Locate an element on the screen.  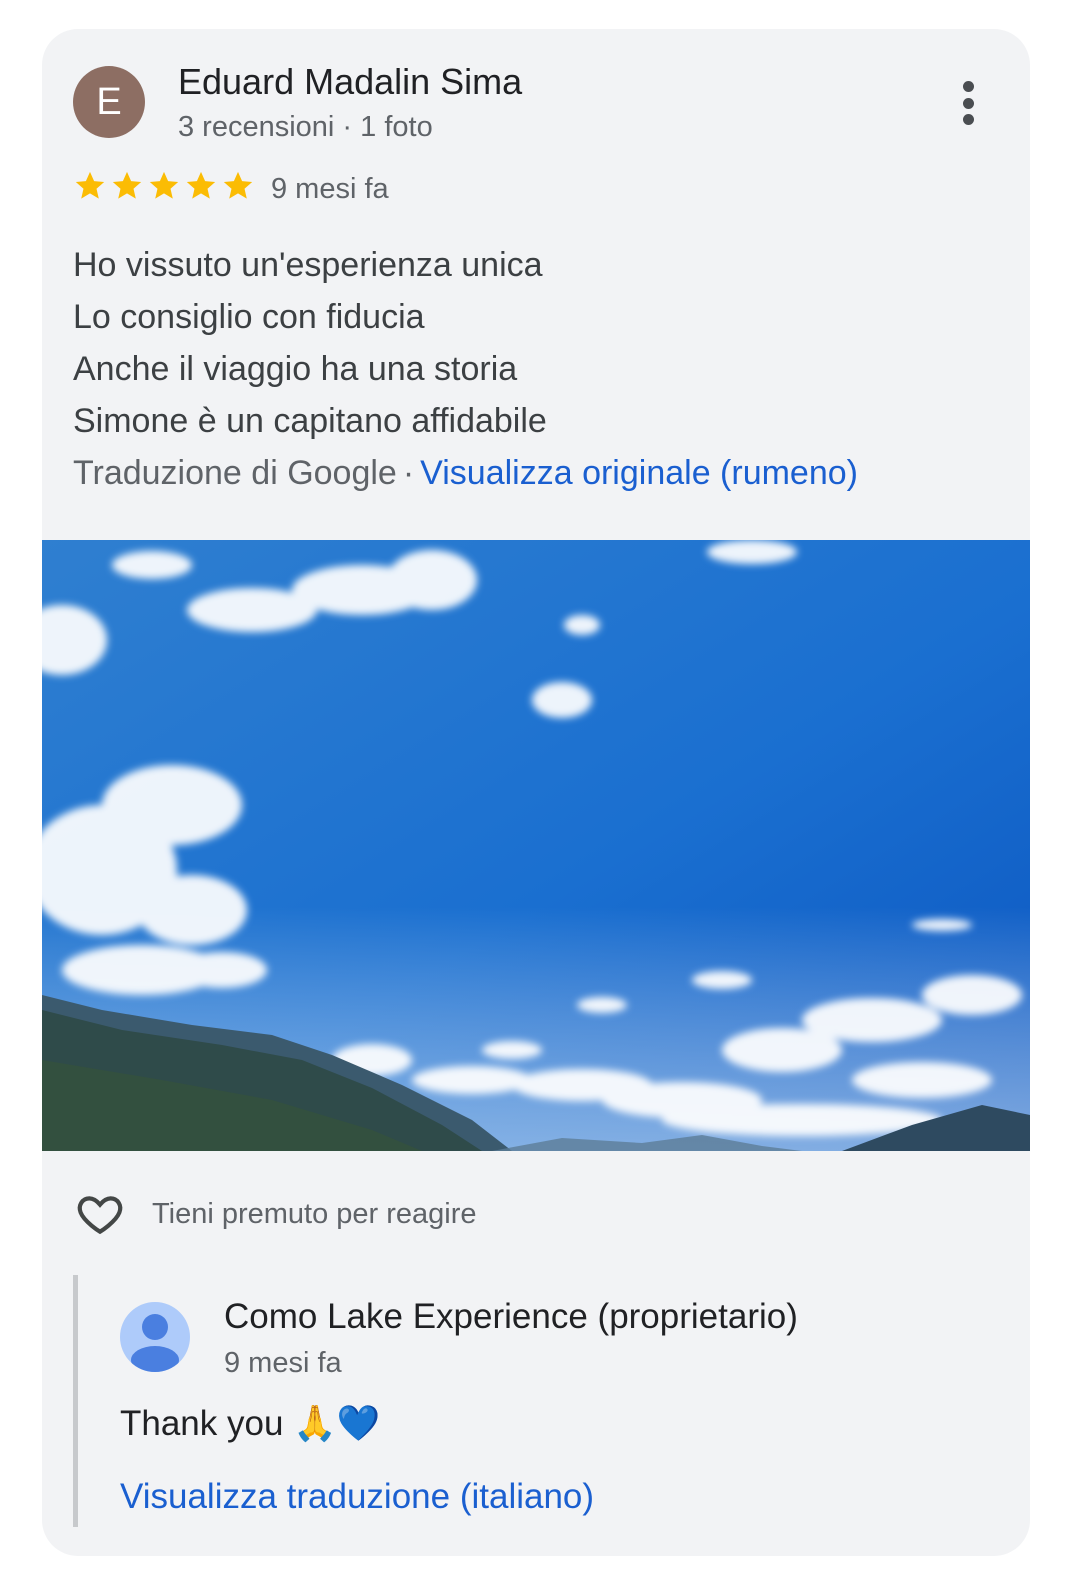
review-time: 9 mesi fa is located at coordinates (330, 189).